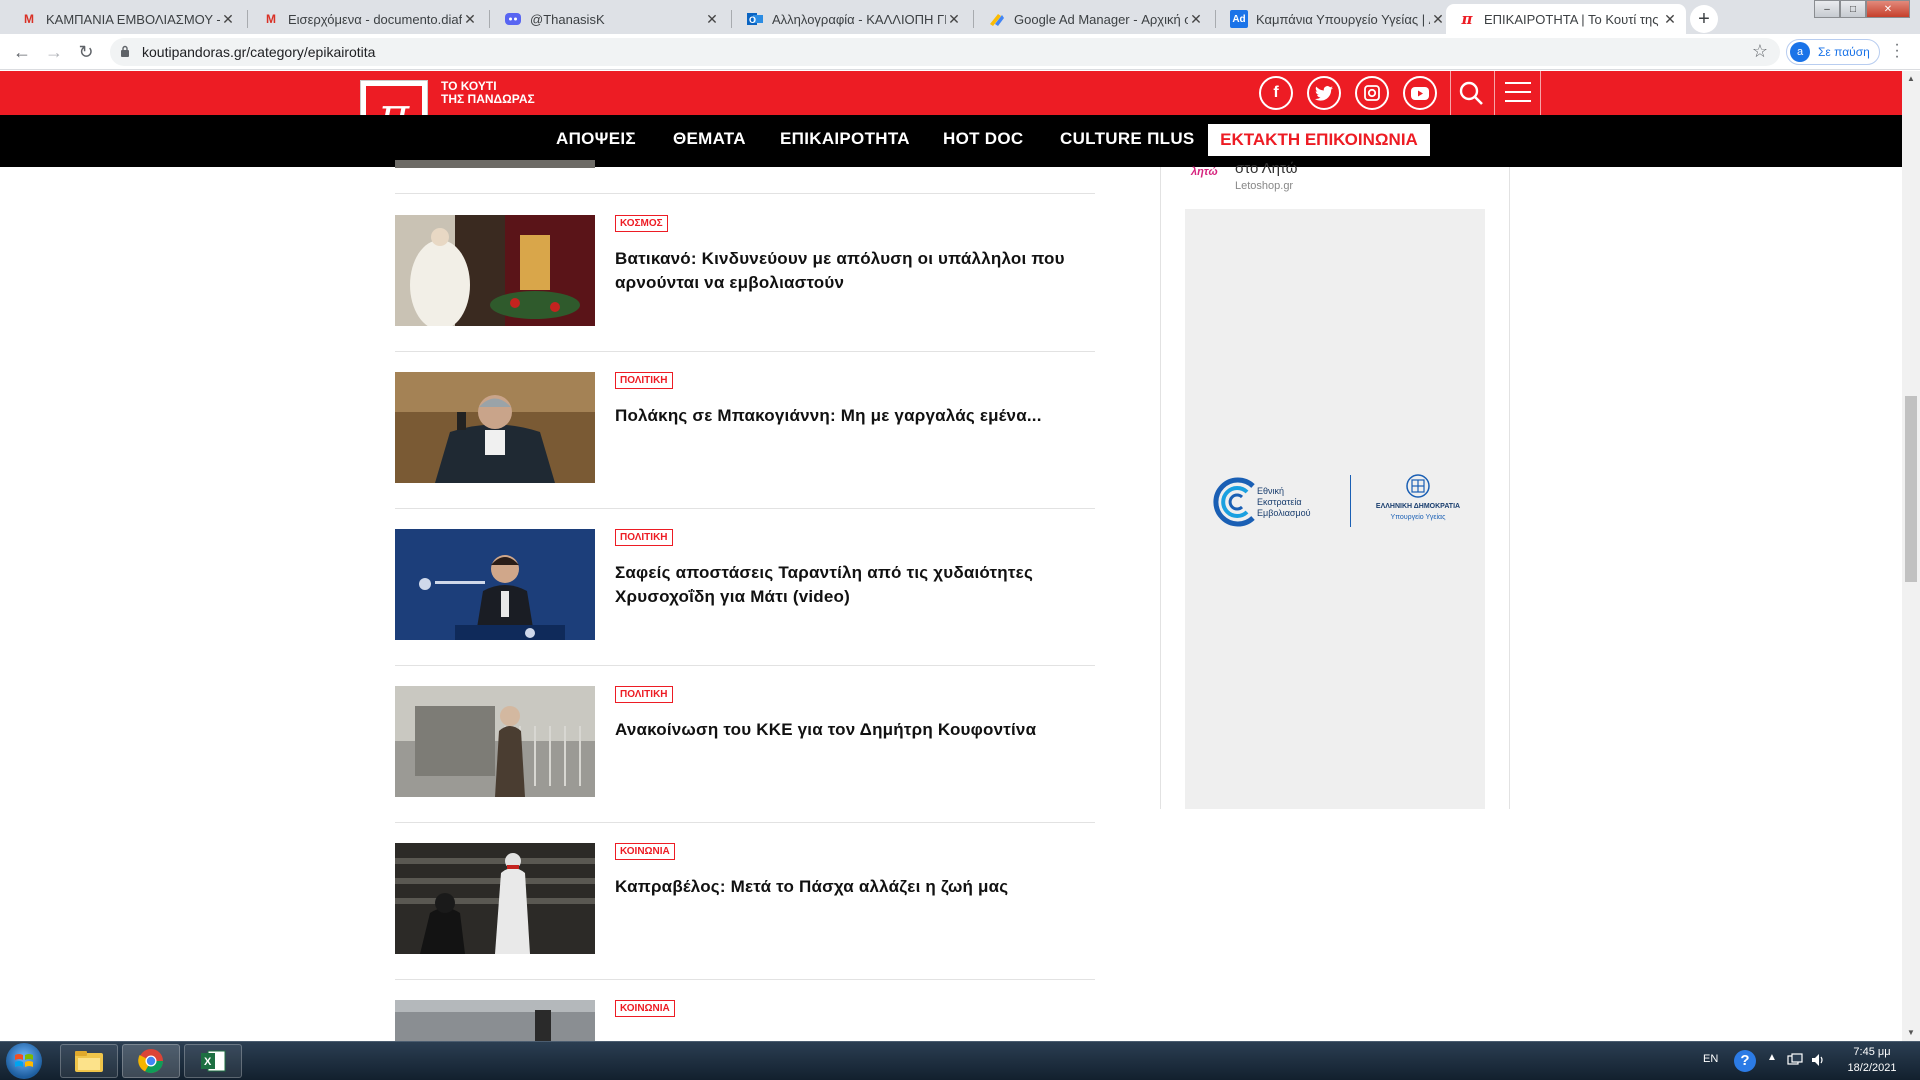 Image resolution: width=1920 pixels, height=1080 pixels. I want to click on menu-item-epikairotita: ΕΠΙΚΑΙΡΟΤΗΤΑ, so click(845, 139).